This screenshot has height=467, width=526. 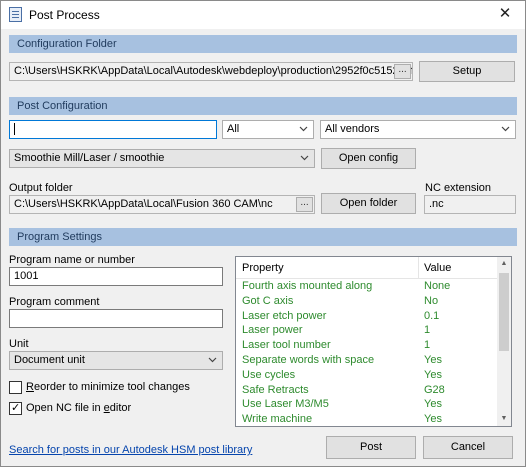 What do you see at coordinates (437, 286) in the screenshot?
I see `property-value: None` at bounding box center [437, 286].